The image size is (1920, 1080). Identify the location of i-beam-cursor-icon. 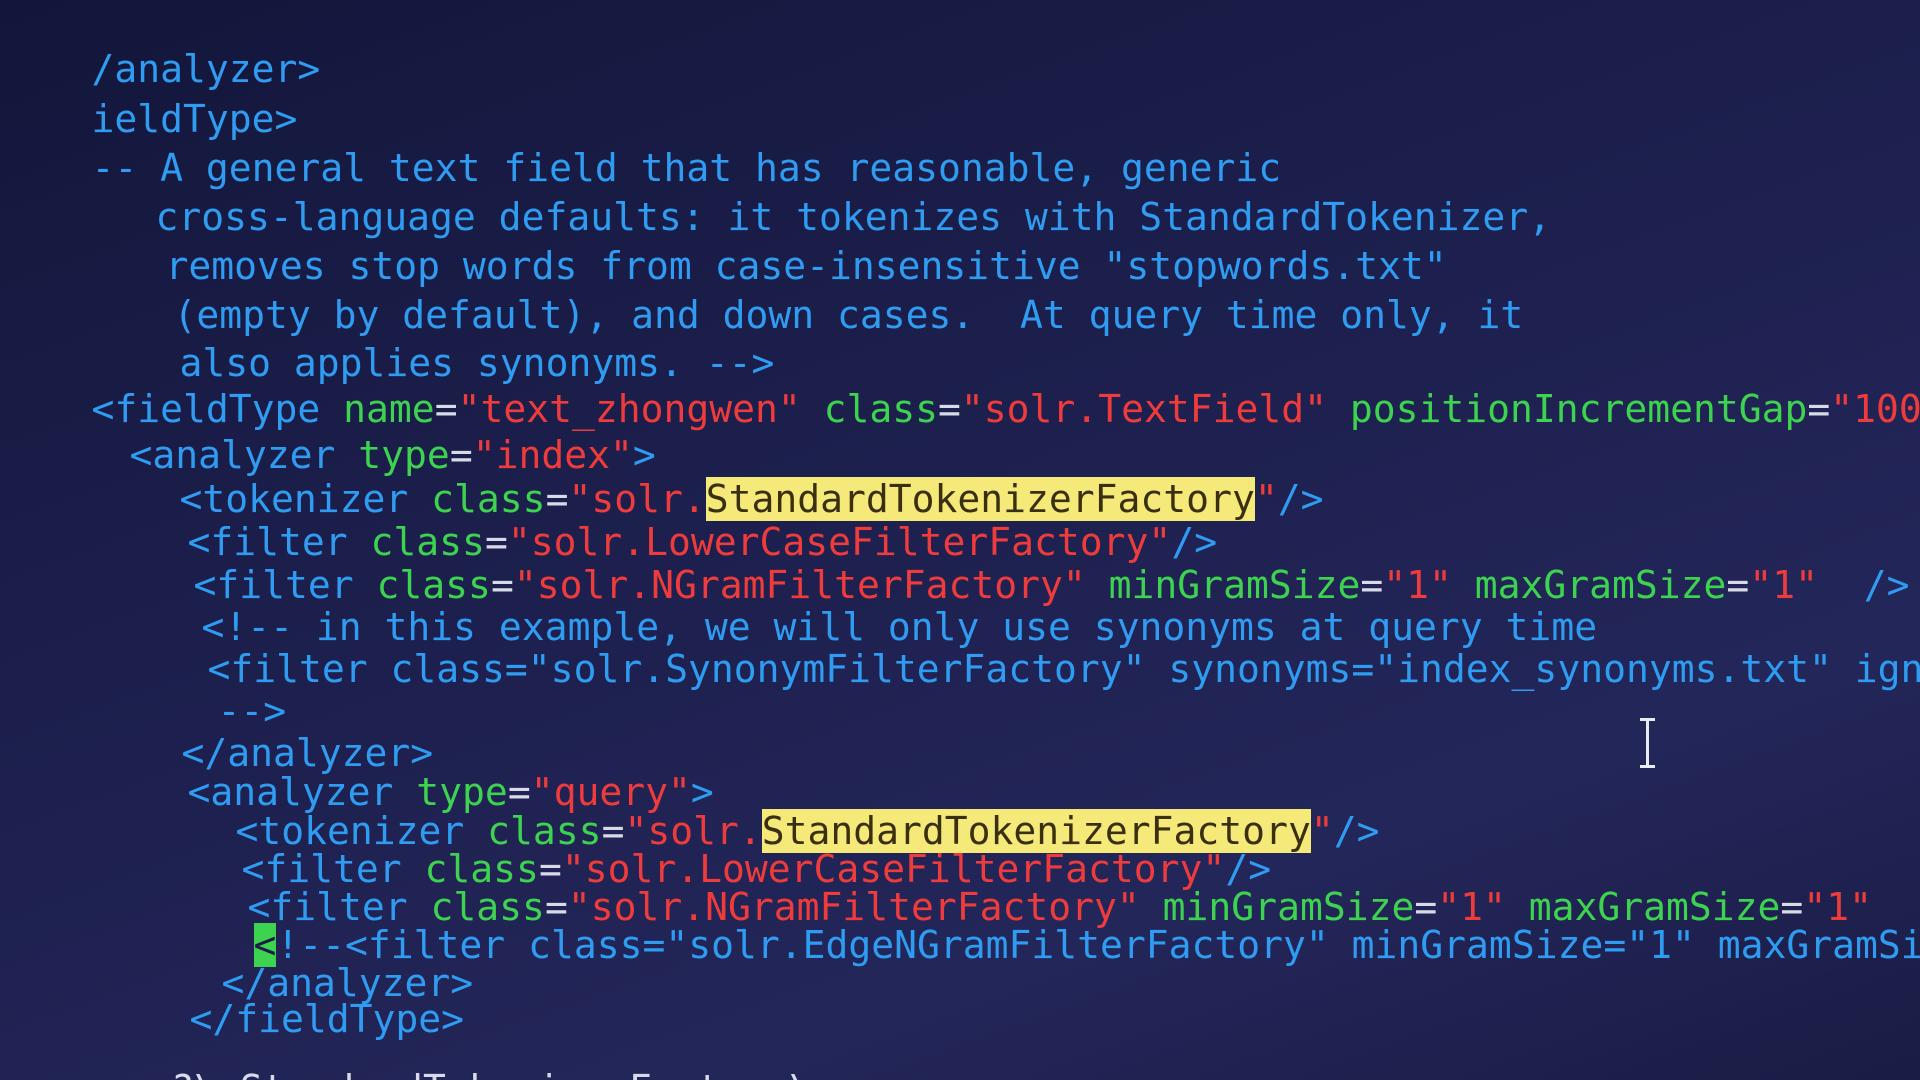
(1647, 743).